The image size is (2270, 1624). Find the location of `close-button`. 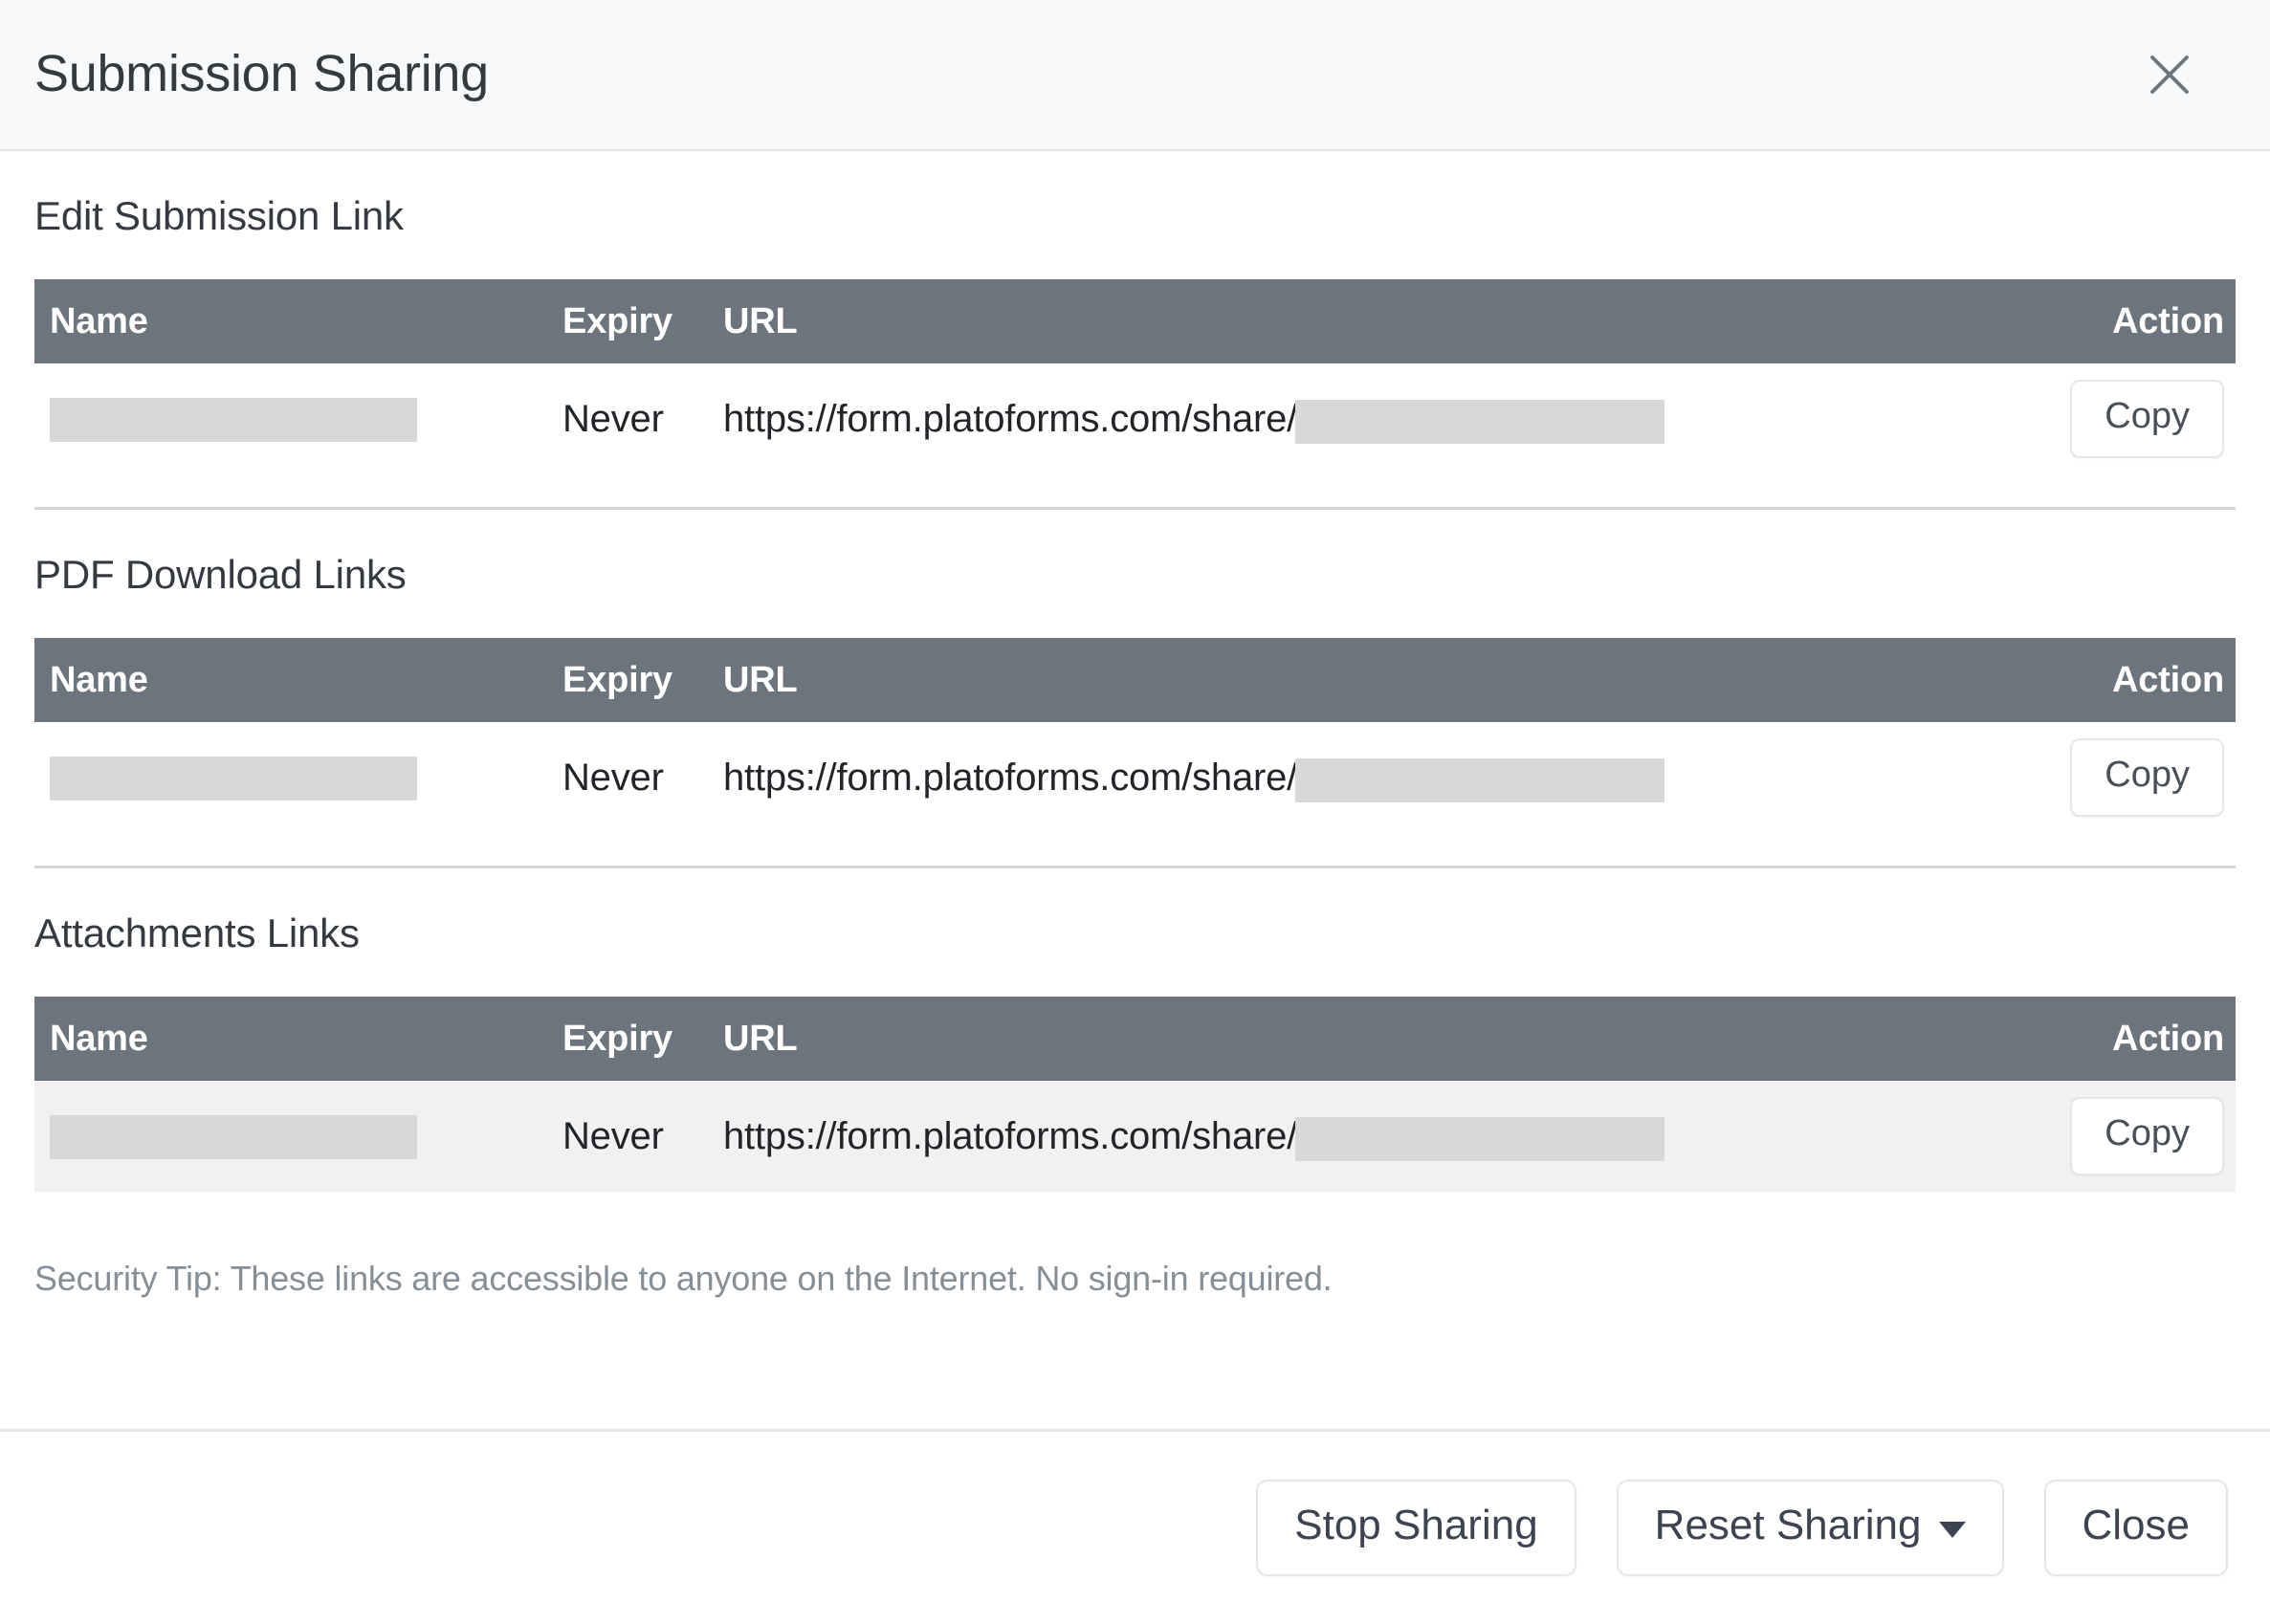

close-button is located at coordinates (2169, 74).